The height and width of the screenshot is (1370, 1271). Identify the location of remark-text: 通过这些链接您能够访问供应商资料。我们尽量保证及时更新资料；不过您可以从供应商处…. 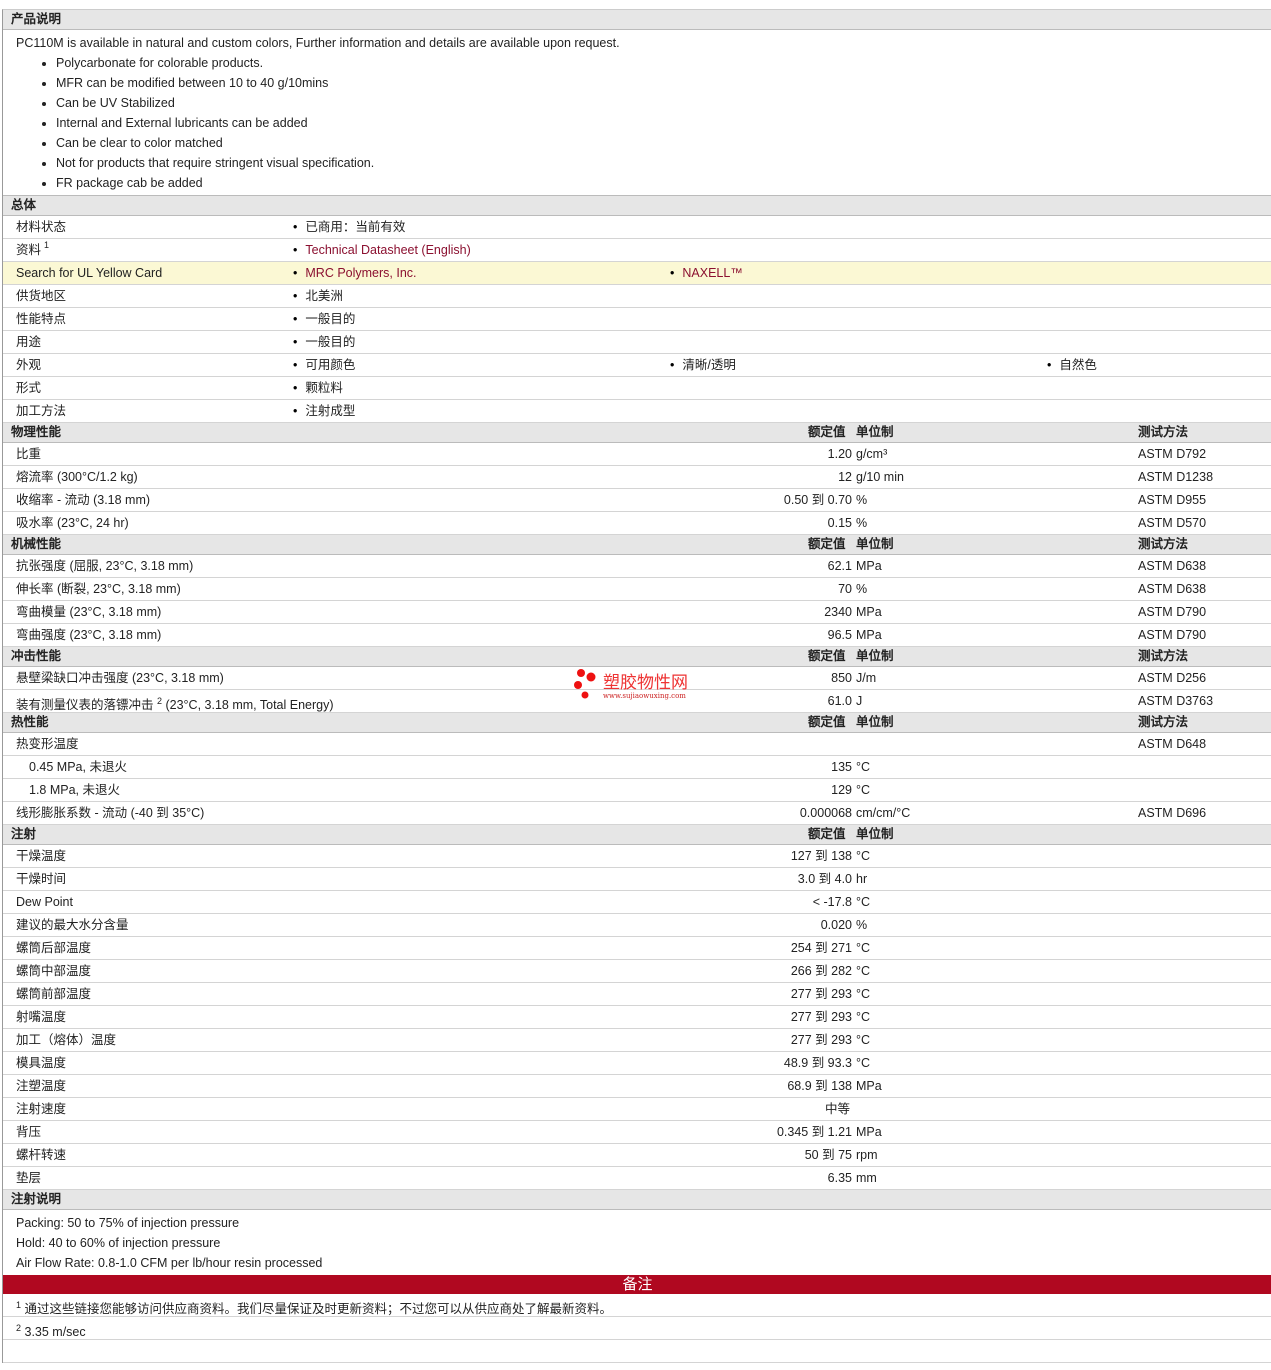
(318, 1309).